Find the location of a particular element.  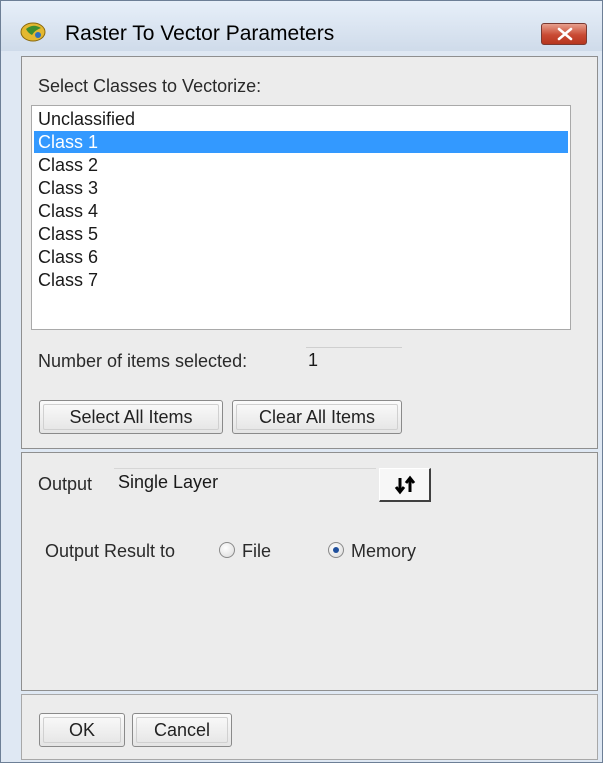

select-all-label: Select All Items is located at coordinates (131, 417).